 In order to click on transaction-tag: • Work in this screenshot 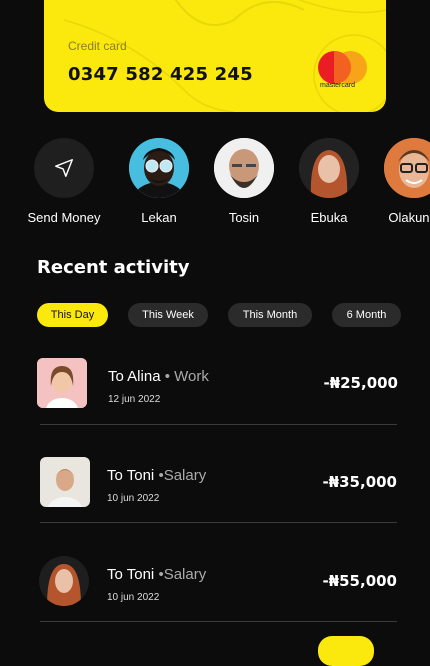, I will do `click(186, 376)`.